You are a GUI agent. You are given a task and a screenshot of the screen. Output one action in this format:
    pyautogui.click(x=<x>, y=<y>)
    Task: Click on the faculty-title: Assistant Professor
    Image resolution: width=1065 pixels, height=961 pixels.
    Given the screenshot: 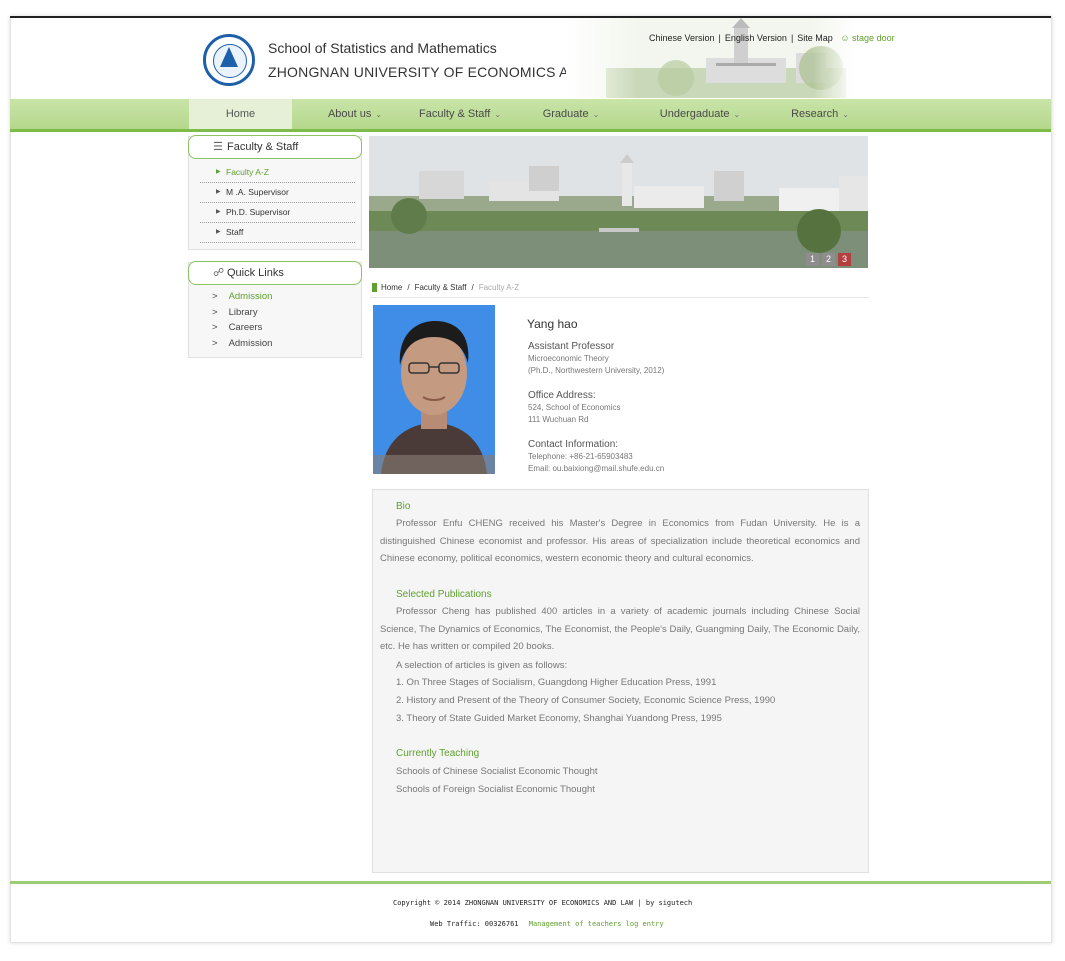 What is the action you would take?
    pyautogui.click(x=571, y=346)
    